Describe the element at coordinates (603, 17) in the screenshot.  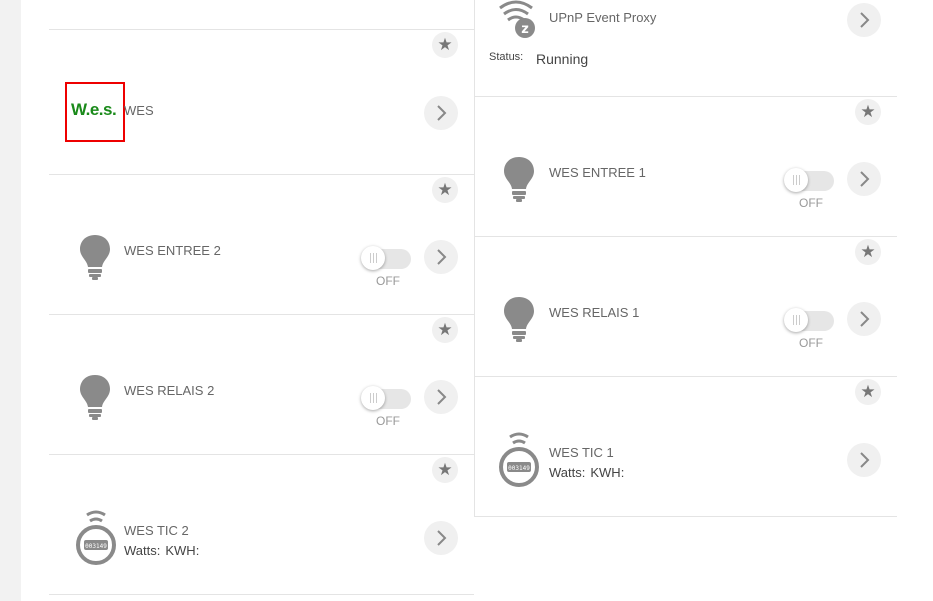
I see `device-name: UPnP Event Proxy` at that location.